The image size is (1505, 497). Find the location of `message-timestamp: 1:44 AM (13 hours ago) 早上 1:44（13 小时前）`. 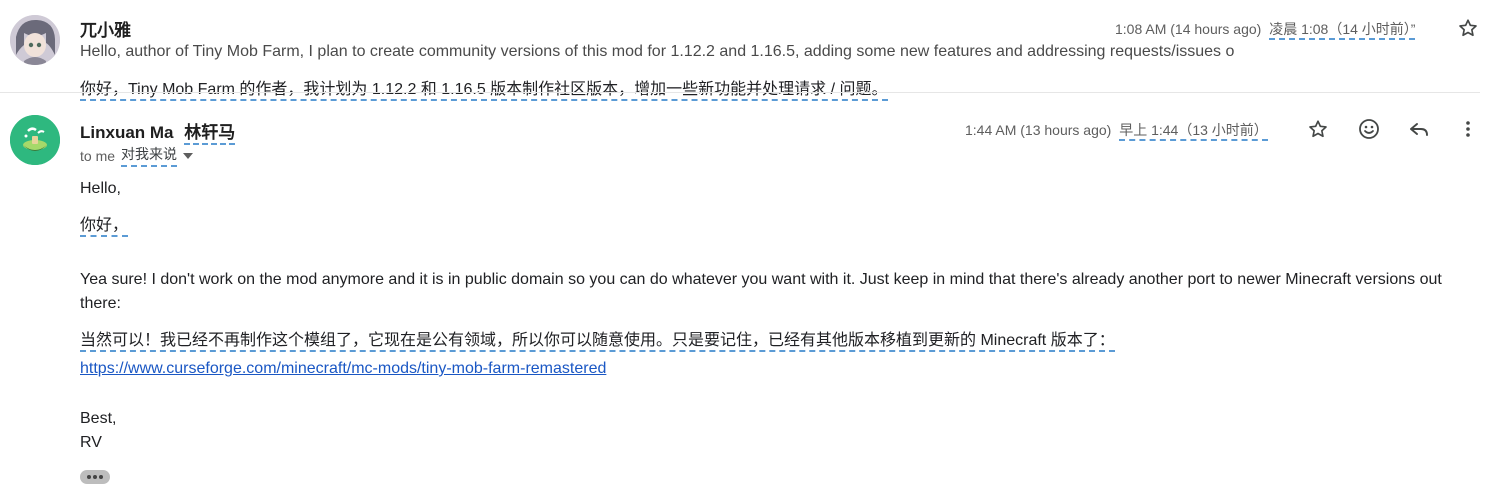

message-timestamp: 1:44 AM (13 hours ago) 早上 1:44（13 小时前） is located at coordinates (1116, 130).